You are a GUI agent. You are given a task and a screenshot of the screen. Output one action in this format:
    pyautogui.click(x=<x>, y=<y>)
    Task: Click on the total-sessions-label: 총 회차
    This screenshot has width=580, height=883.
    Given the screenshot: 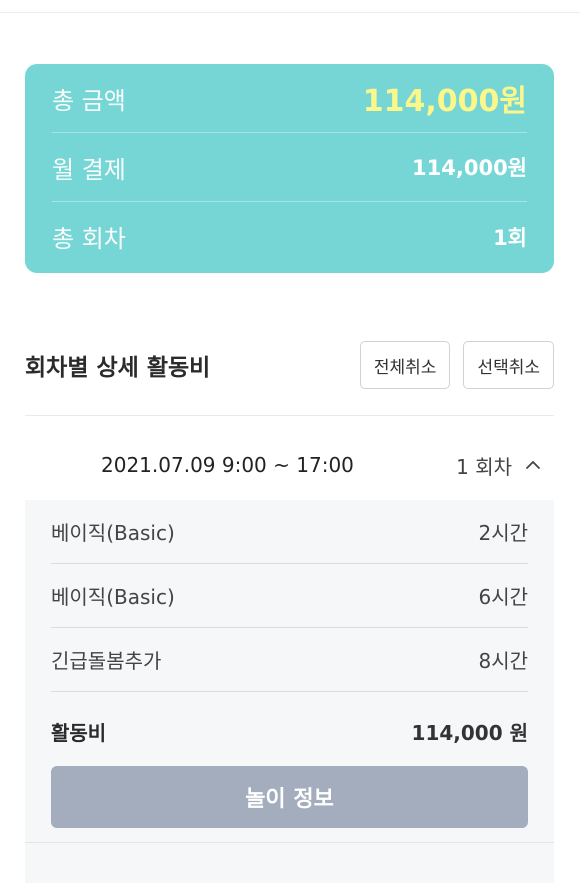 What is the action you would take?
    pyautogui.click(x=89, y=239)
    